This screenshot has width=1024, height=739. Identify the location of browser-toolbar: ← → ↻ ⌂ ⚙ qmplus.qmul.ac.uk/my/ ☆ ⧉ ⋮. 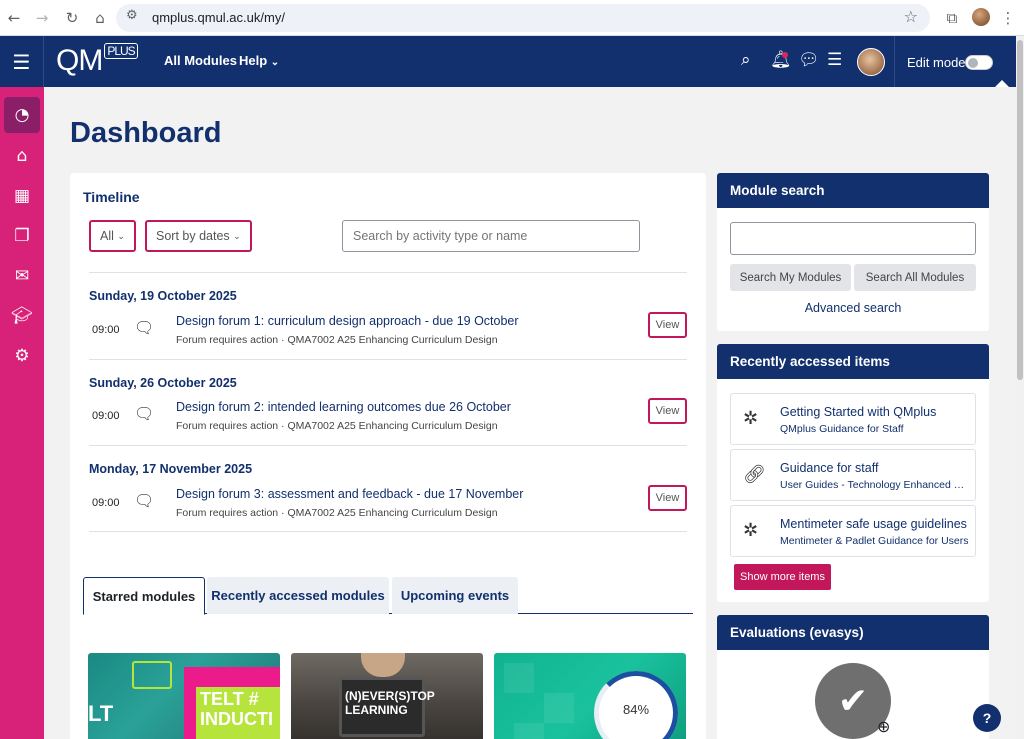
(512, 18).